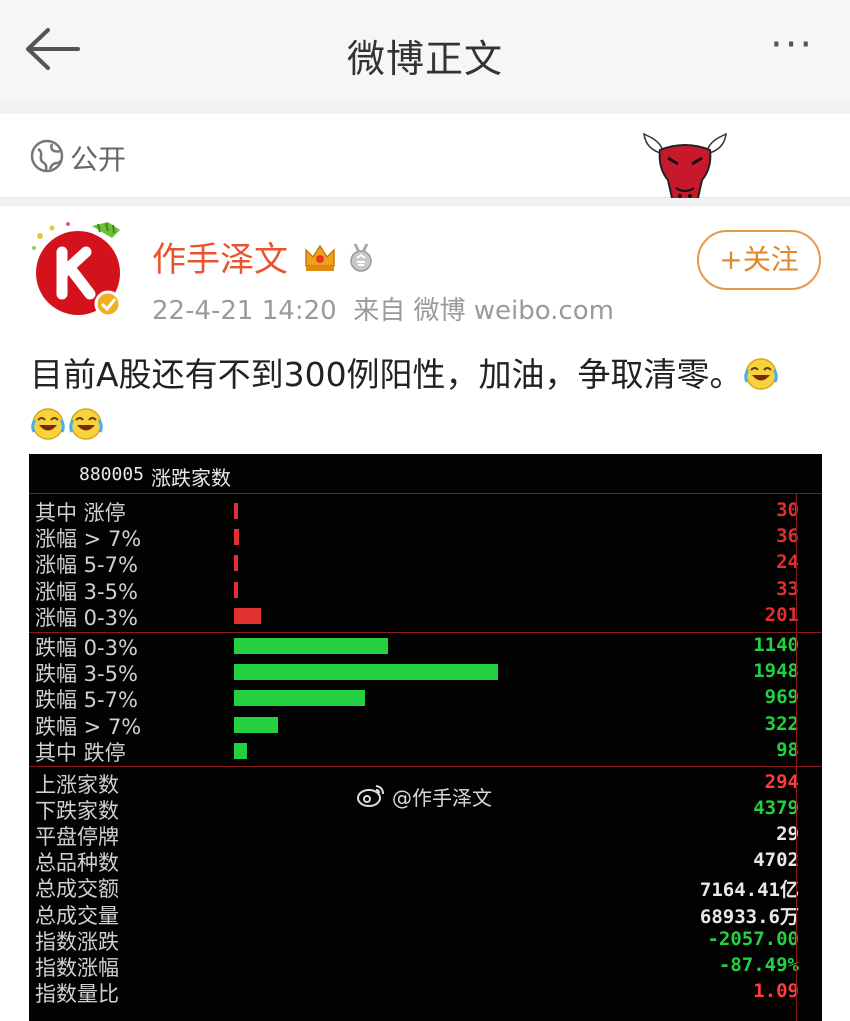  I want to click on stat-row-value: 294, so click(781, 781).